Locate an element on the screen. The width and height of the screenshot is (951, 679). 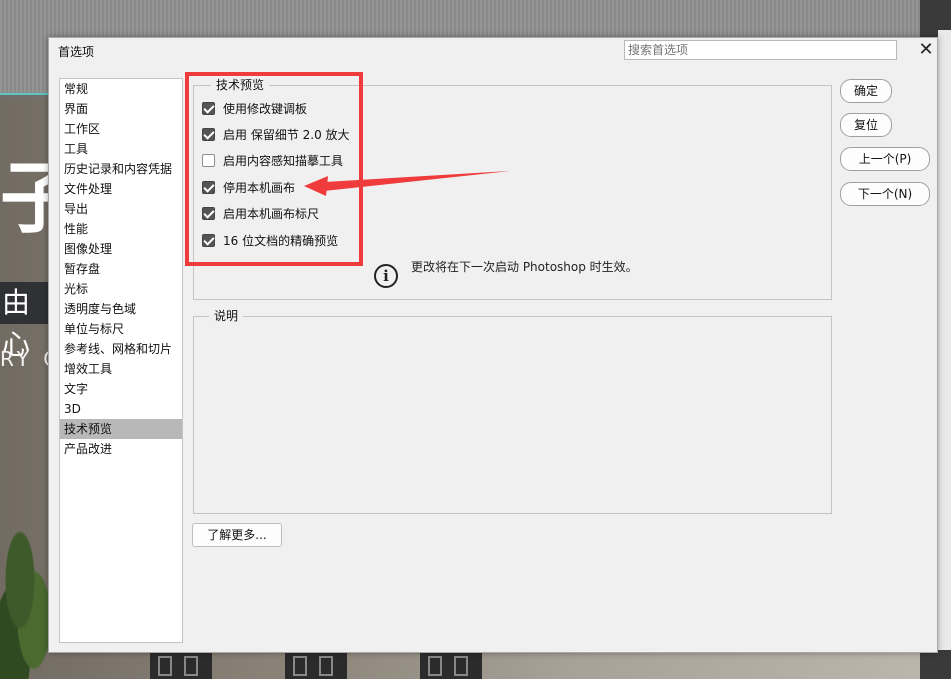
group-title: 说明 is located at coordinates (226, 316).